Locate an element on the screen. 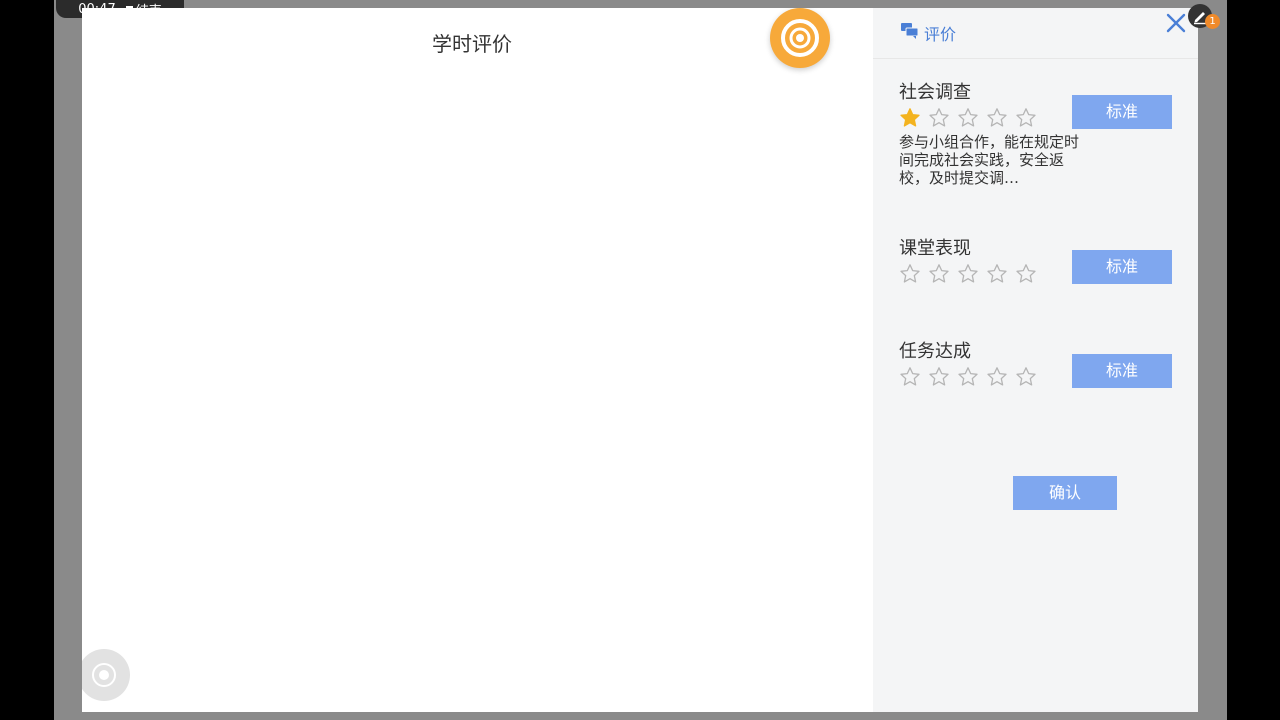 The width and height of the screenshot is (1280, 720). standard-button-task-completion: 标准 is located at coordinates (1122, 371).